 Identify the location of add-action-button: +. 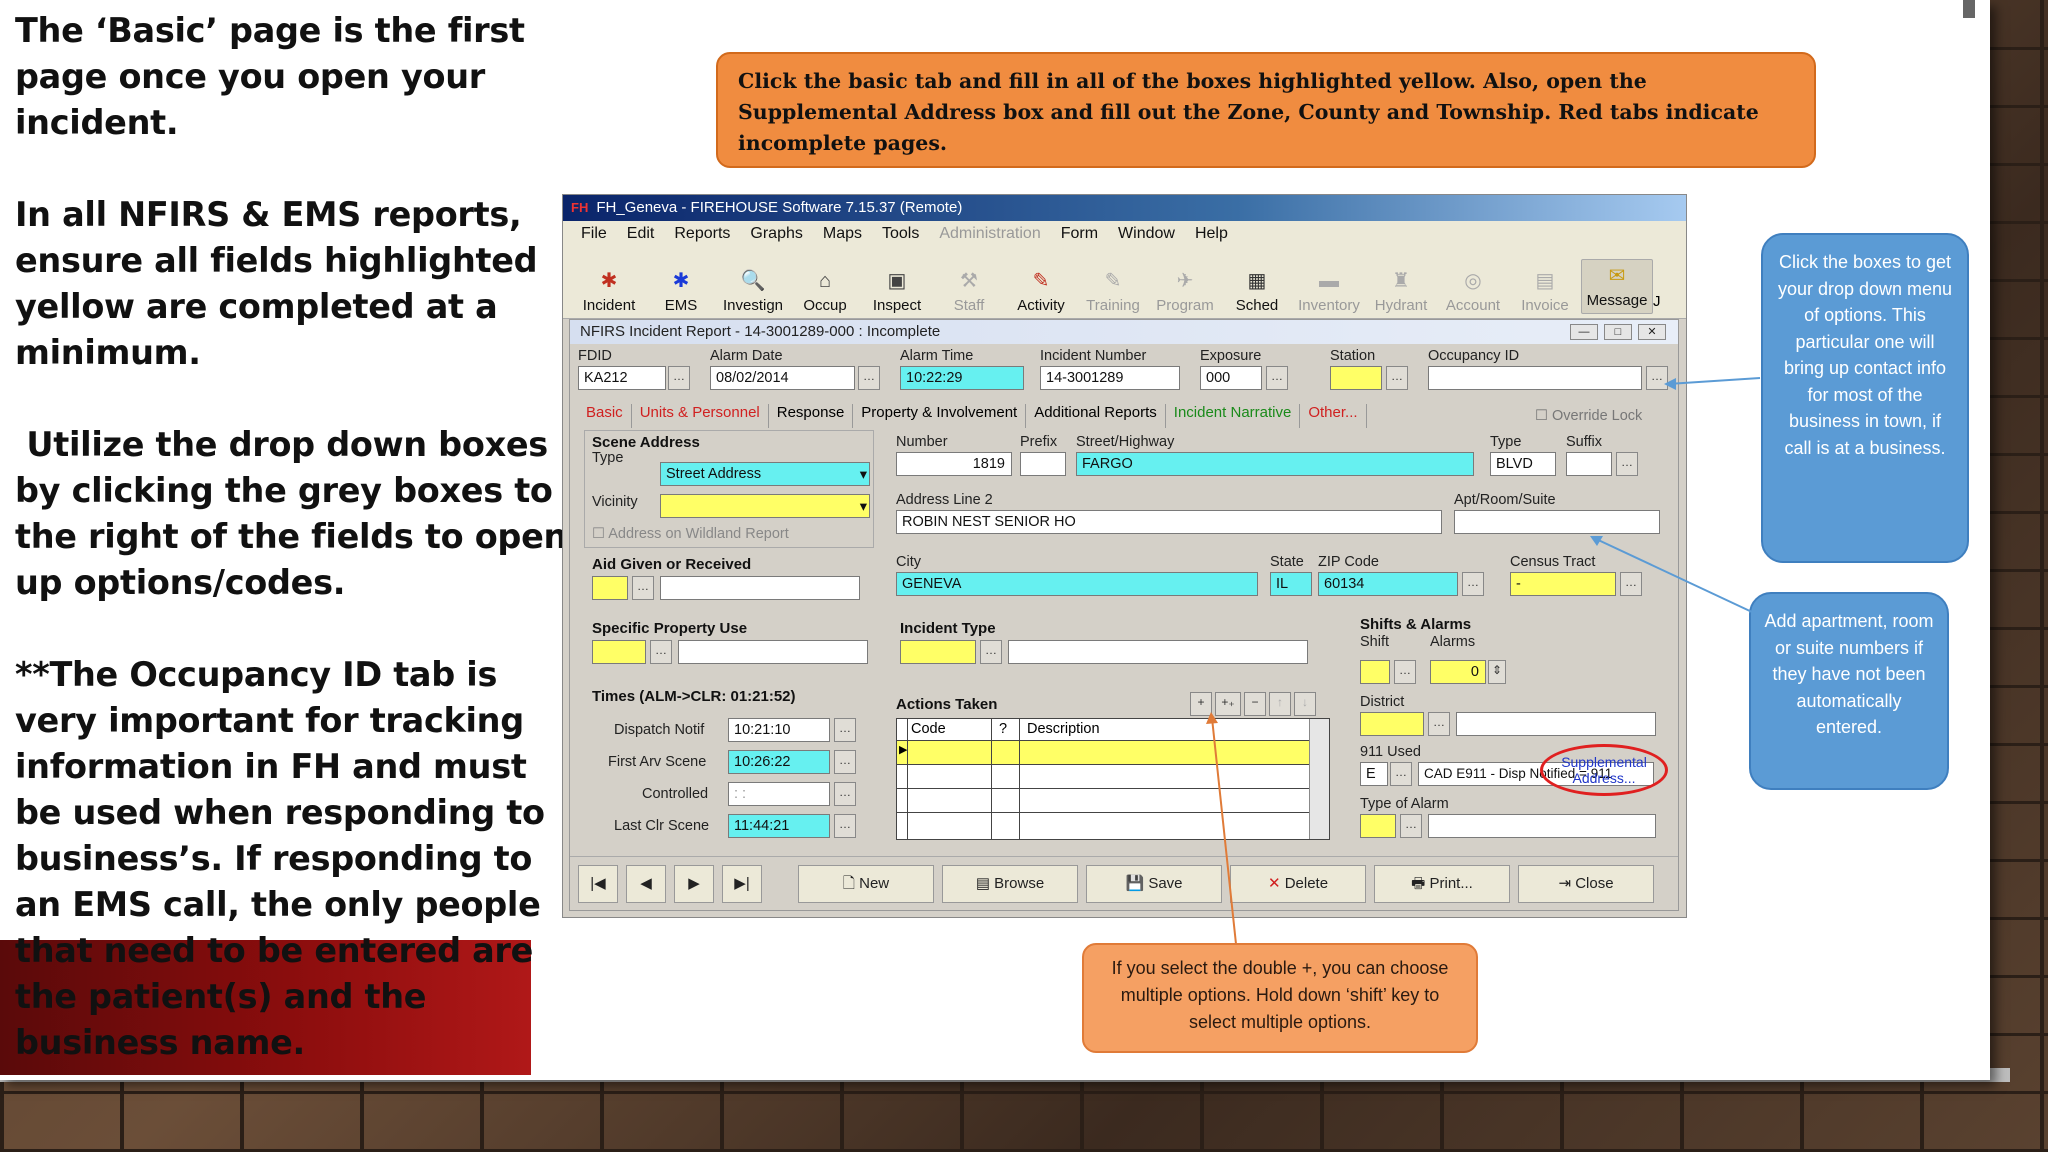
(1201, 704).